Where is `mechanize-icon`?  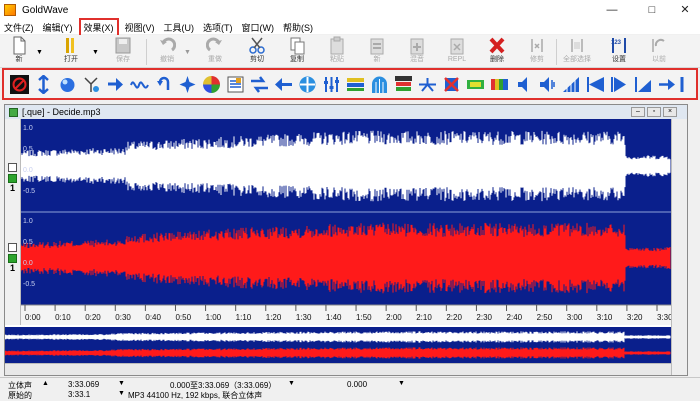 mechanize-icon is located at coordinates (331, 84).